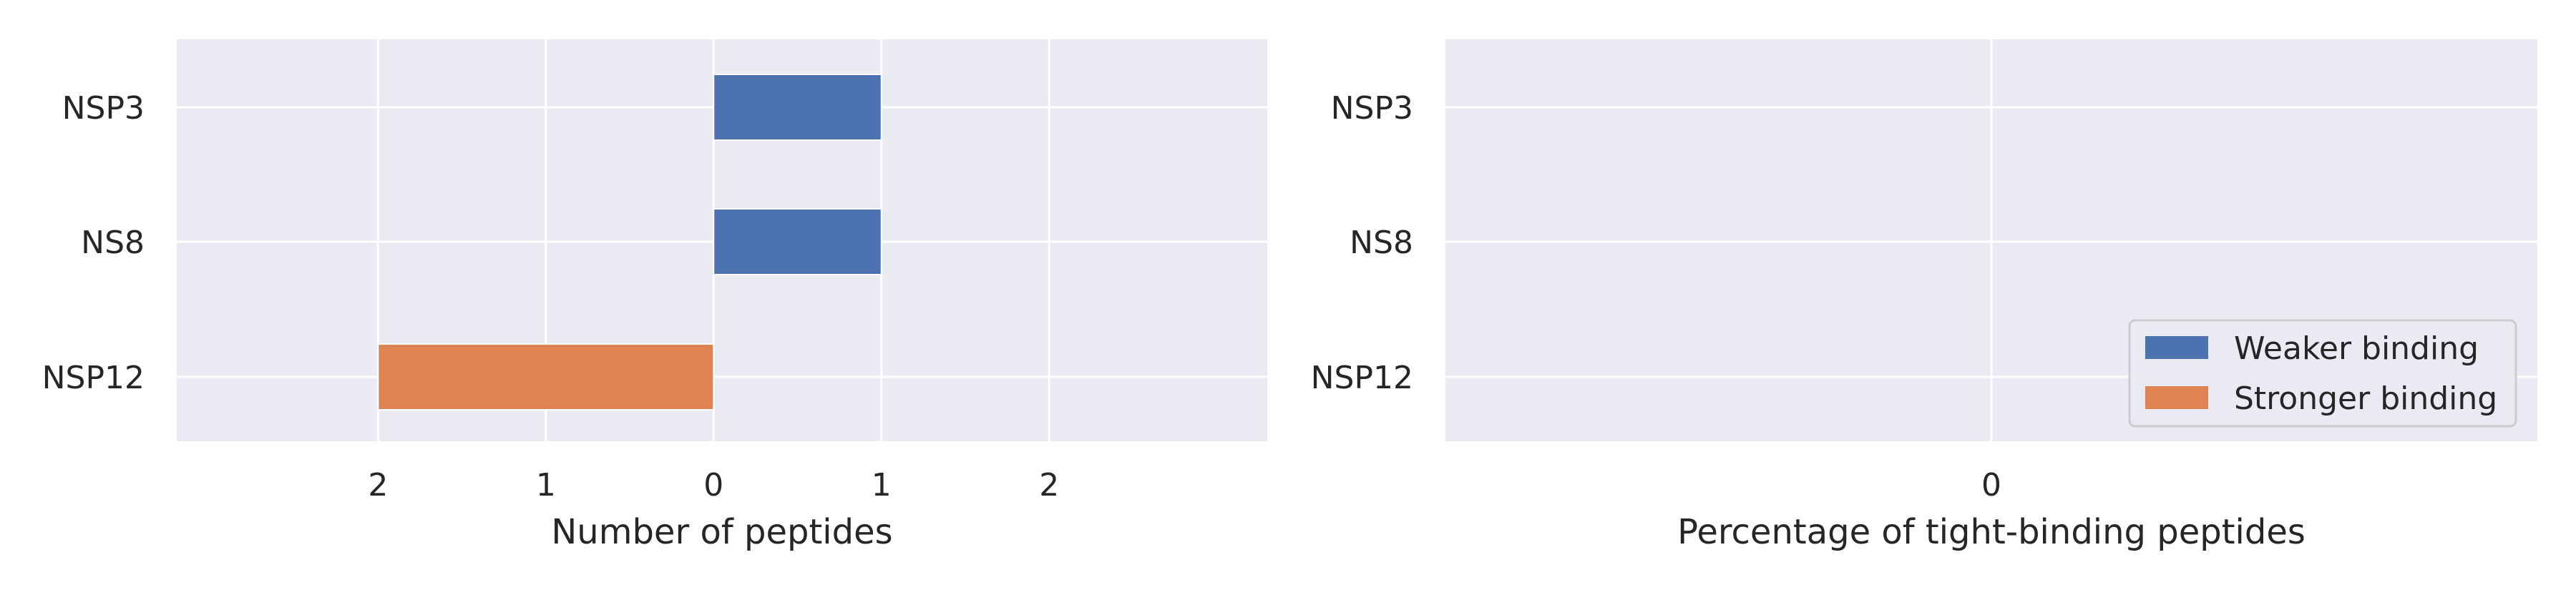  What do you see at coordinates (1362, 378) in the screenshot?
I see `right-y-tick-label: NSP12` at bounding box center [1362, 378].